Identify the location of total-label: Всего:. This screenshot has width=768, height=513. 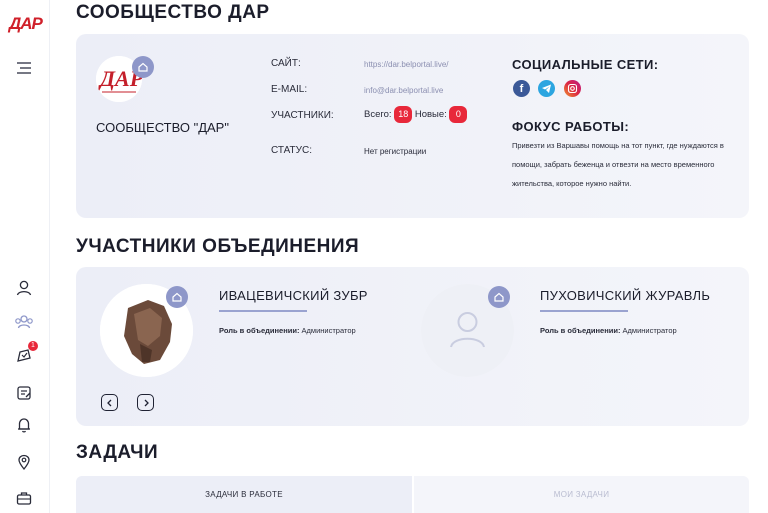
(378, 115).